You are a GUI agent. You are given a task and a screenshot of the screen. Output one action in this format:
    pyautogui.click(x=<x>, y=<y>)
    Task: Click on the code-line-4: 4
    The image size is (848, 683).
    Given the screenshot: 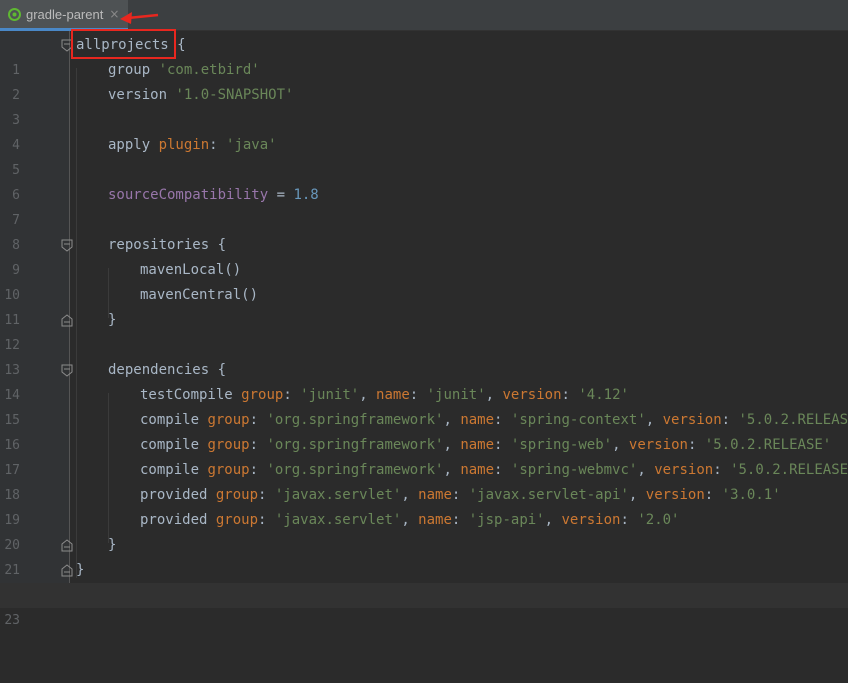 What is the action you would take?
    pyautogui.click(x=424, y=130)
    